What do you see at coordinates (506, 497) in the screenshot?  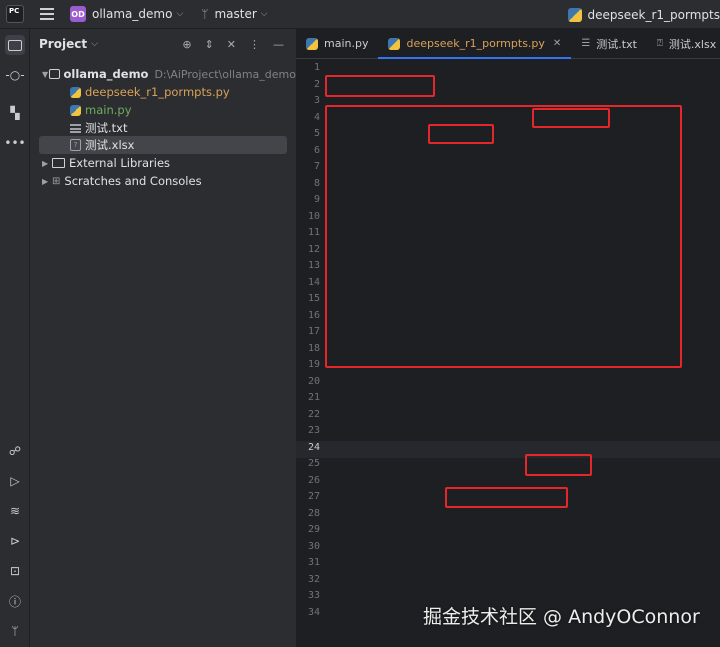 I see `annotation-box-content-string` at bounding box center [506, 497].